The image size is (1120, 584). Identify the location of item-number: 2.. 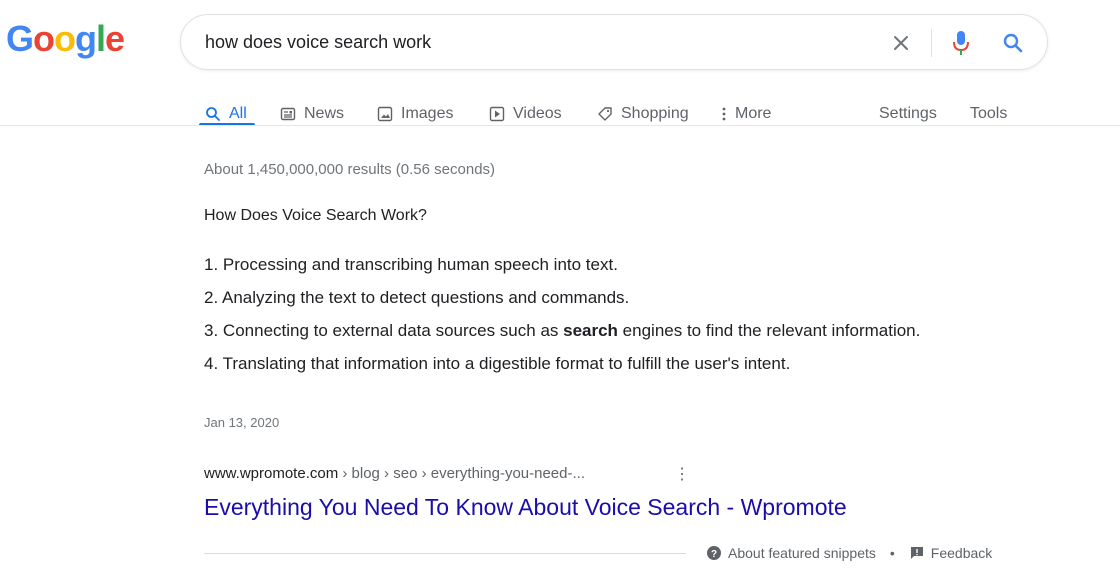
(211, 297).